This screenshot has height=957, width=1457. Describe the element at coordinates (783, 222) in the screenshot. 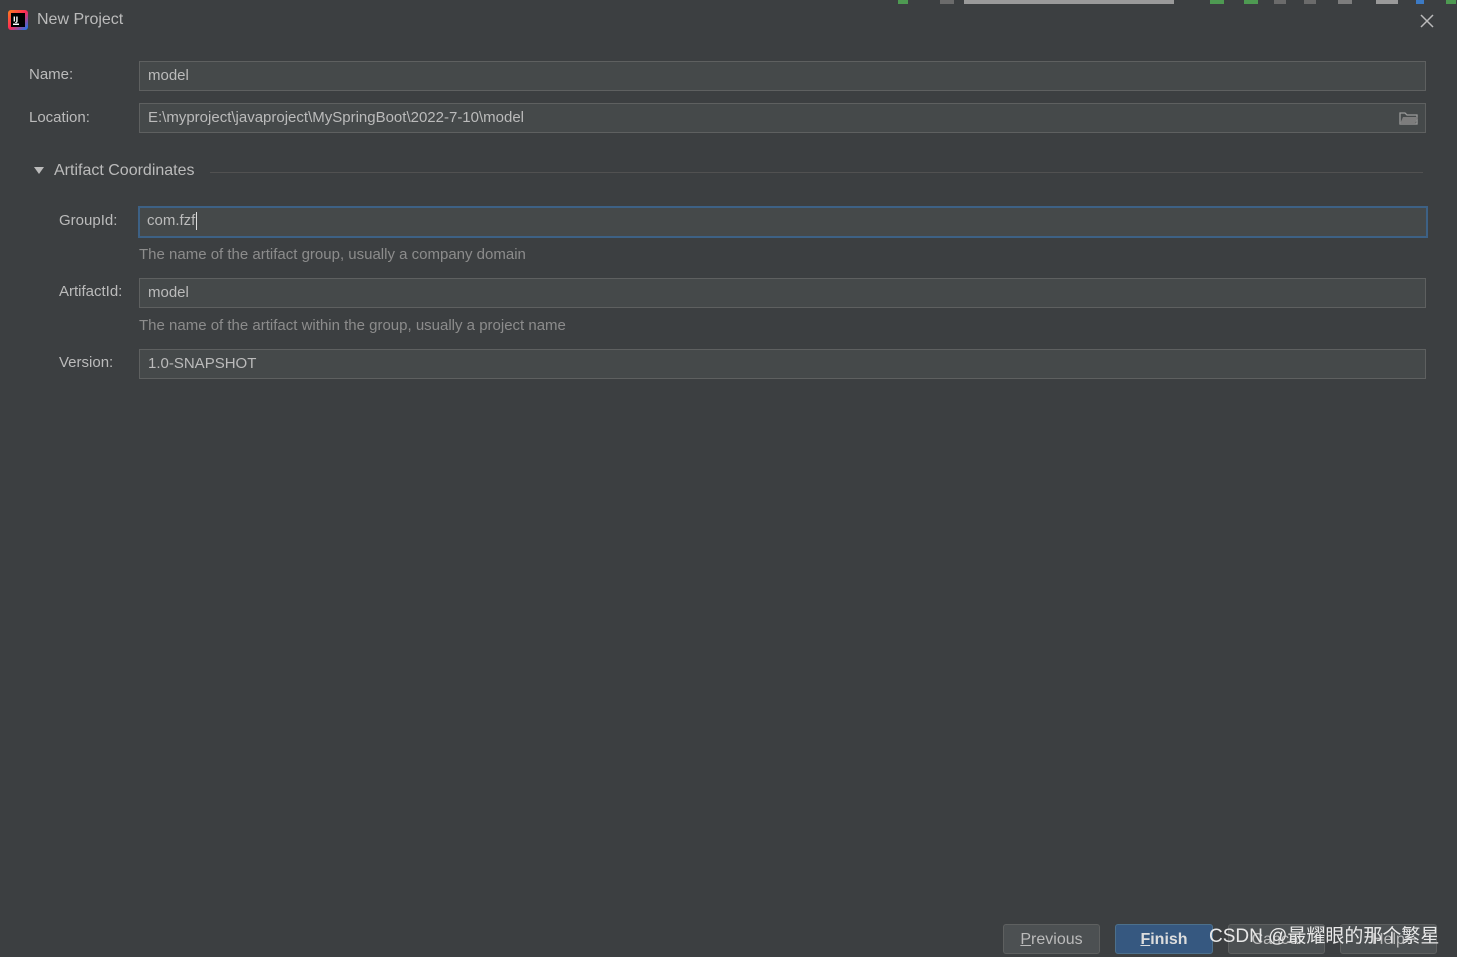

I see `groupid-input: com.fzf` at that location.